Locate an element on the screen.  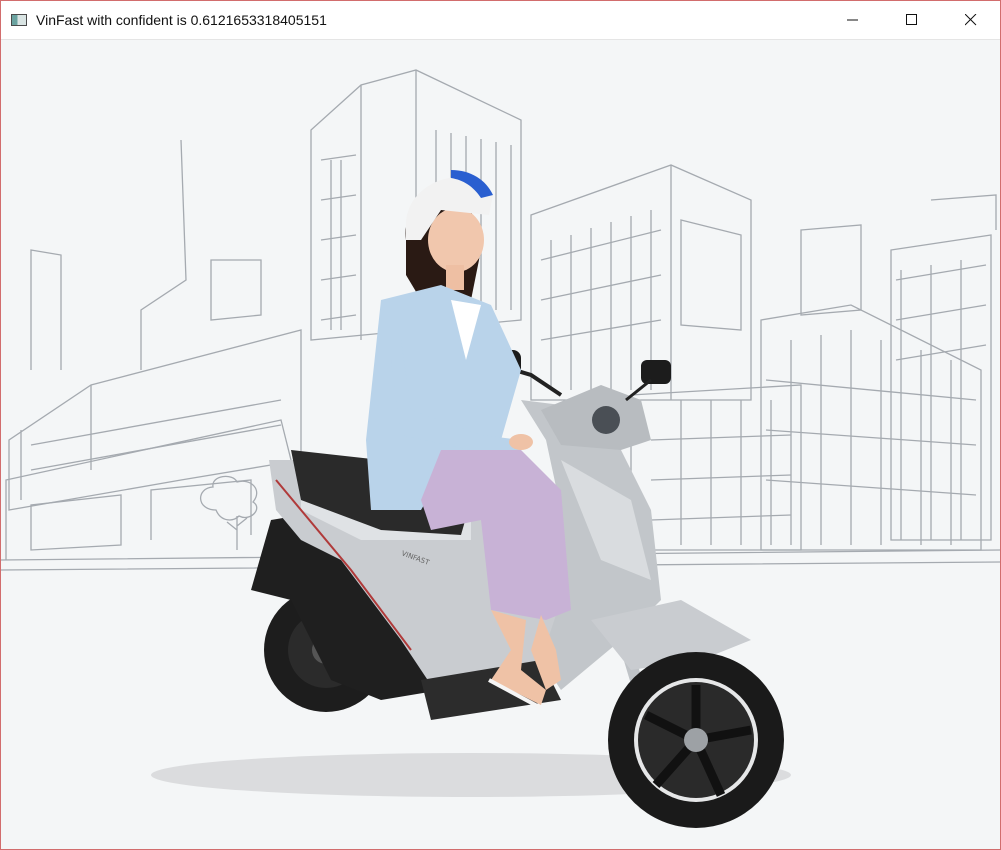
app-icon is located at coordinates (19, 20).